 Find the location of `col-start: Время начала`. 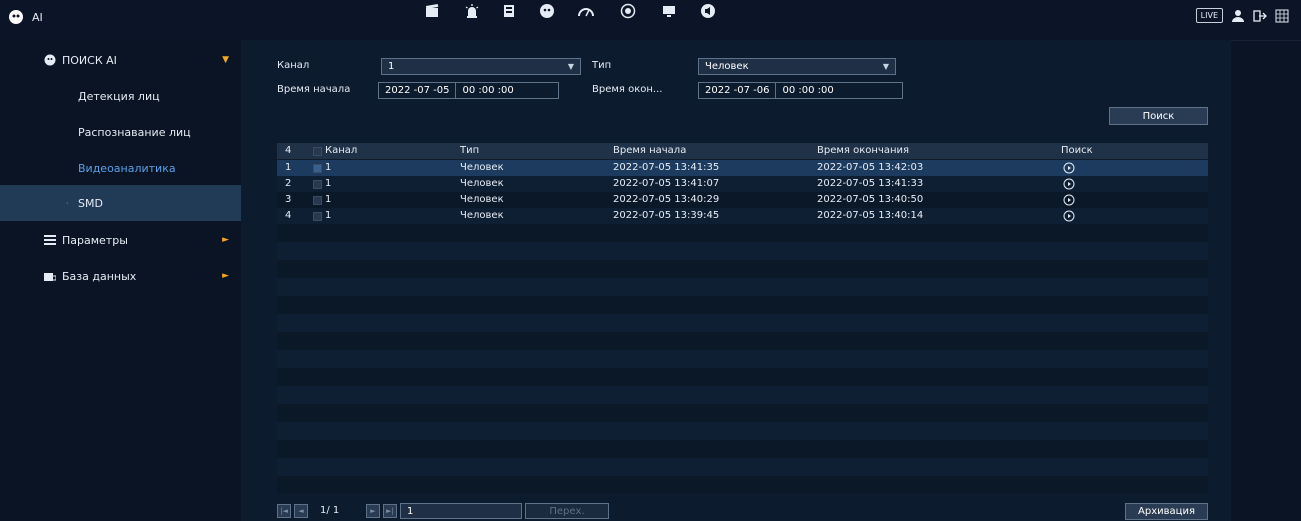

col-start: Время начала is located at coordinates (650, 150).